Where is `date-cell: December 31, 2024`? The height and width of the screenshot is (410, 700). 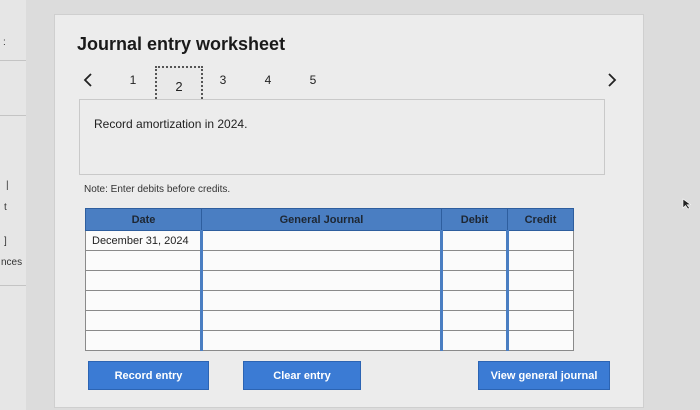 date-cell: December 31, 2024 is located at coordinates (143, 240).